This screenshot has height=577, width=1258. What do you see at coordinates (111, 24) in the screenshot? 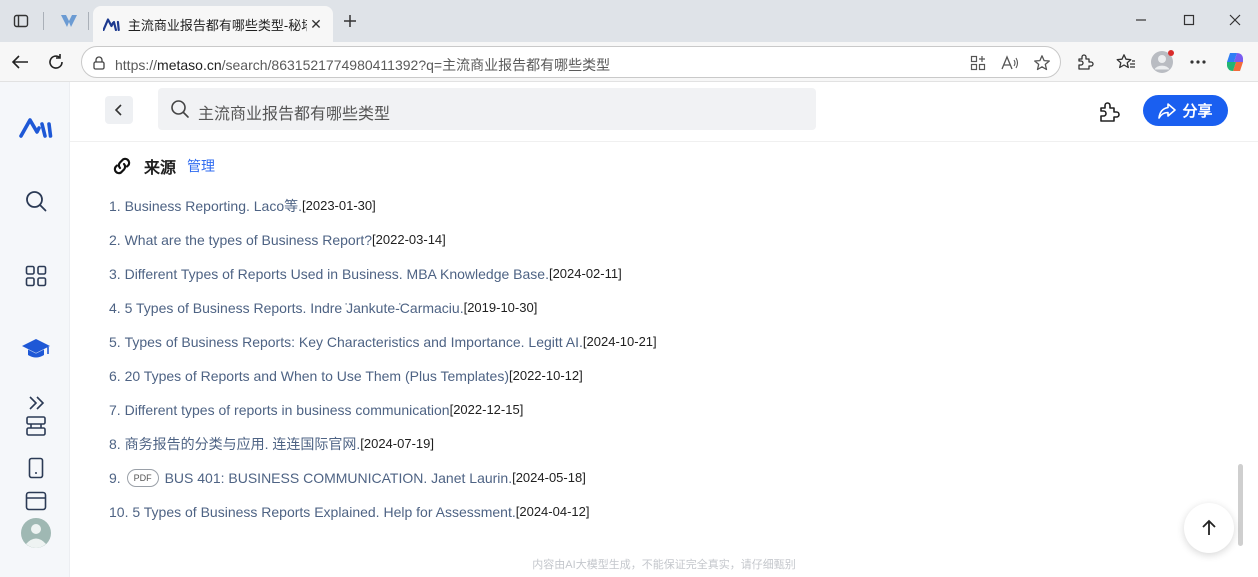
I see `site-favicon-icon` at bounding box center [111, 24].